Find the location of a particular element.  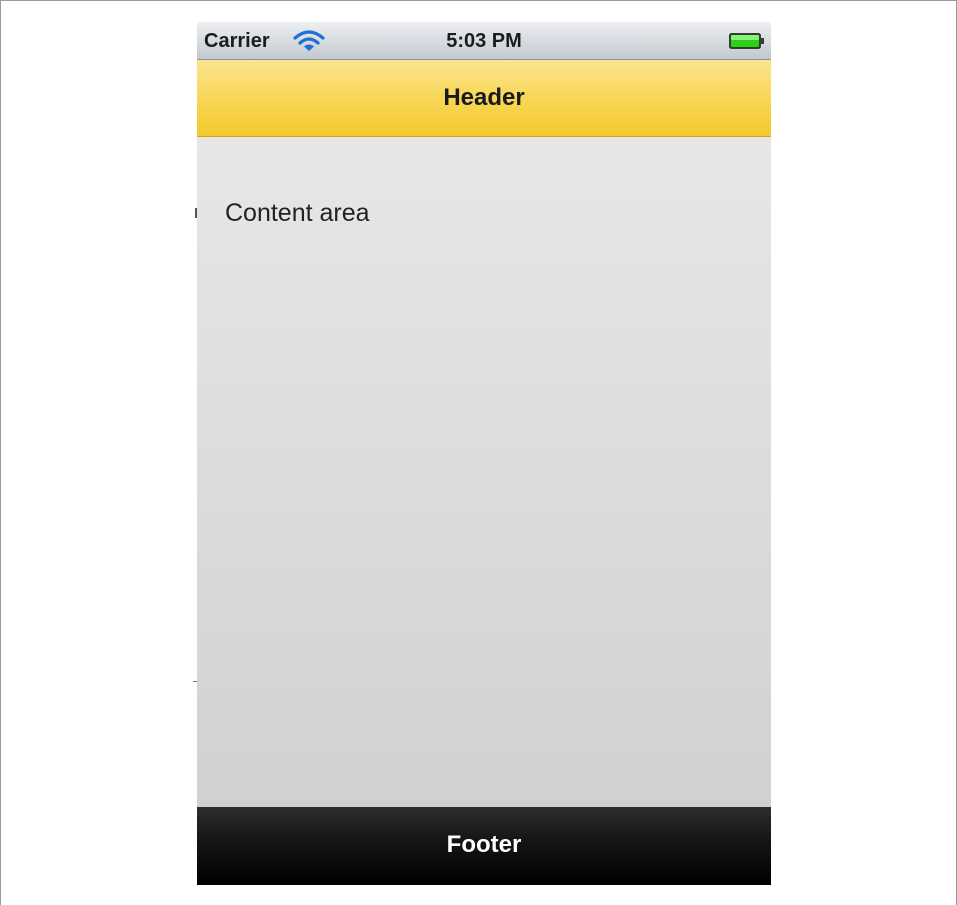

battery-full-icon is located at coordinates (746, 41).